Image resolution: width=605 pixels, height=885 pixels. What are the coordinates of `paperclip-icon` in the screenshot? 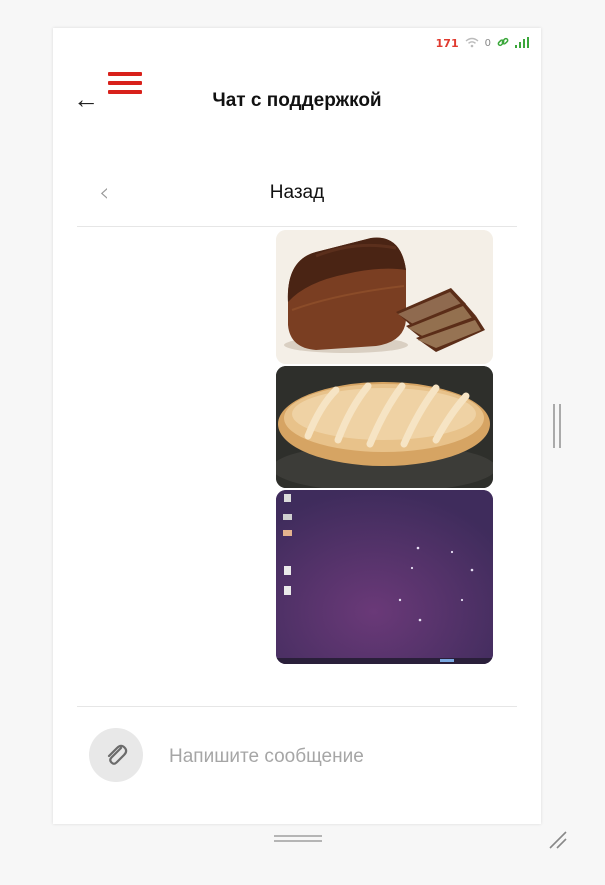 It's located at (117, 754).